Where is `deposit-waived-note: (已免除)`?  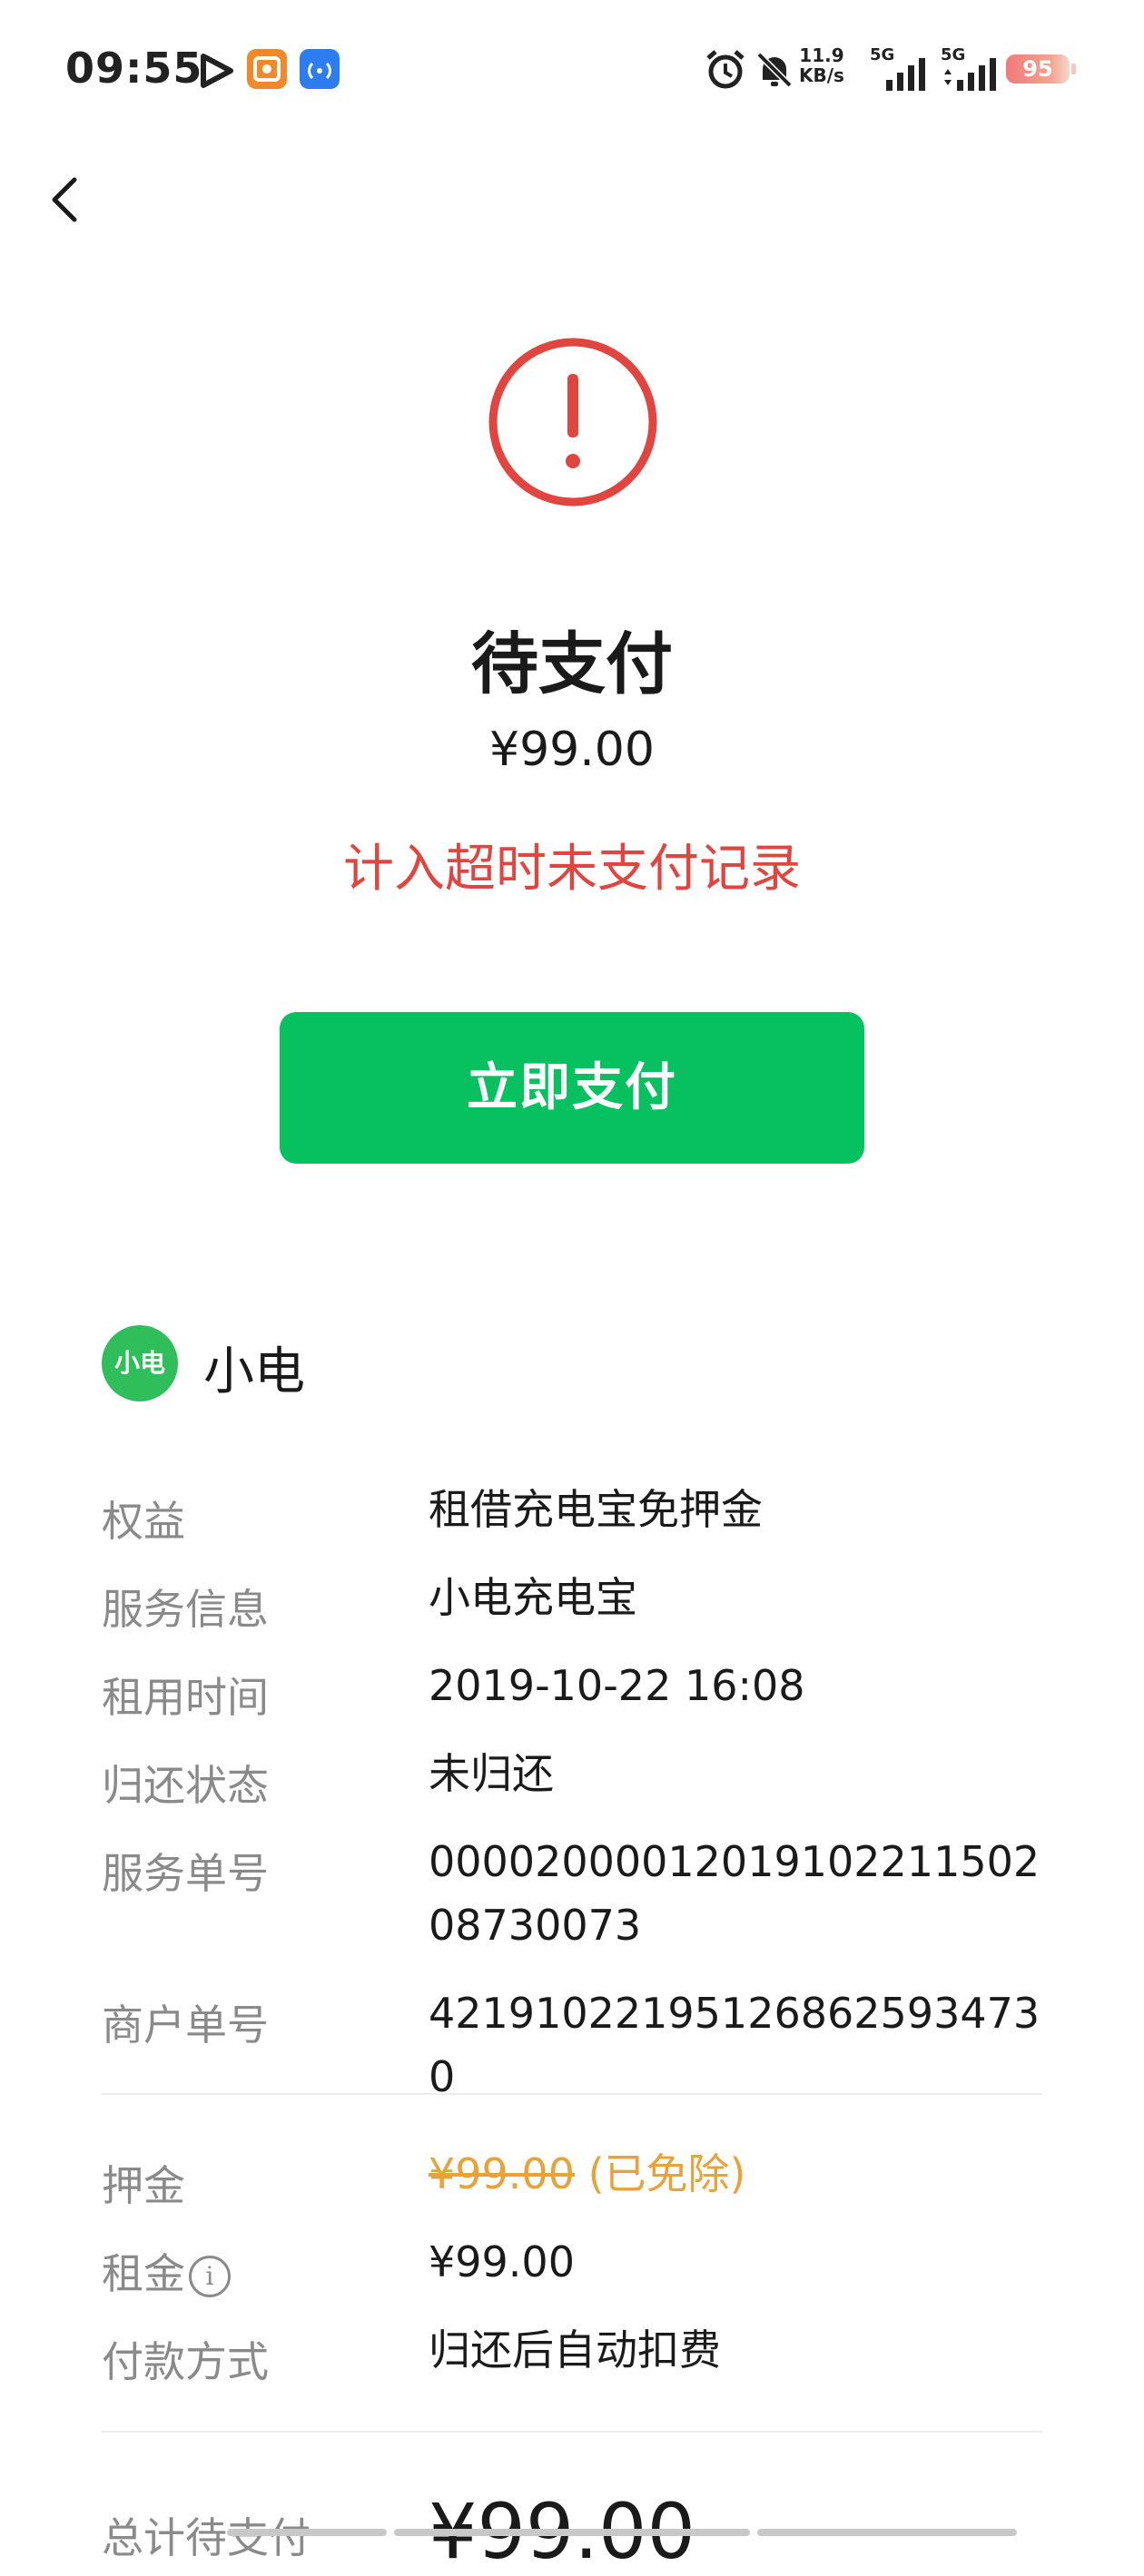
deposit-waived-note: (已免除) is located at coordinates (666, 2173).